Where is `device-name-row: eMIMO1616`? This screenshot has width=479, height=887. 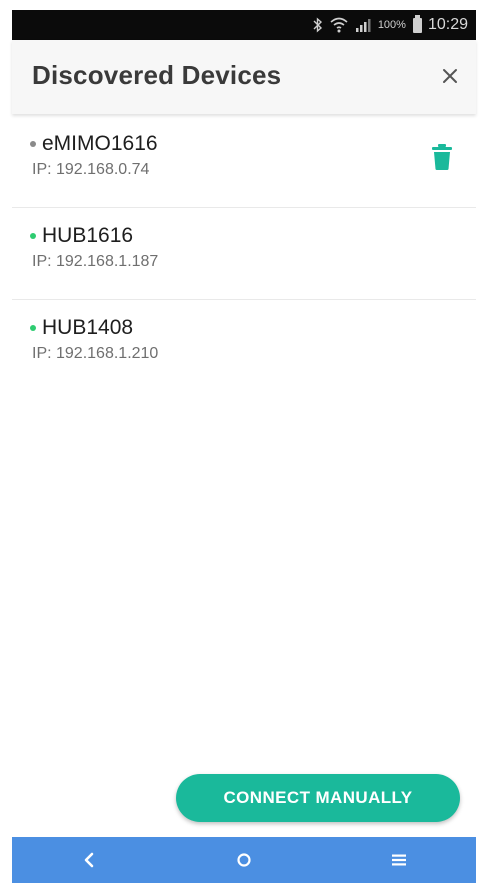 device-name-row: eMIMO1616 is located at coordinates (94, 144).